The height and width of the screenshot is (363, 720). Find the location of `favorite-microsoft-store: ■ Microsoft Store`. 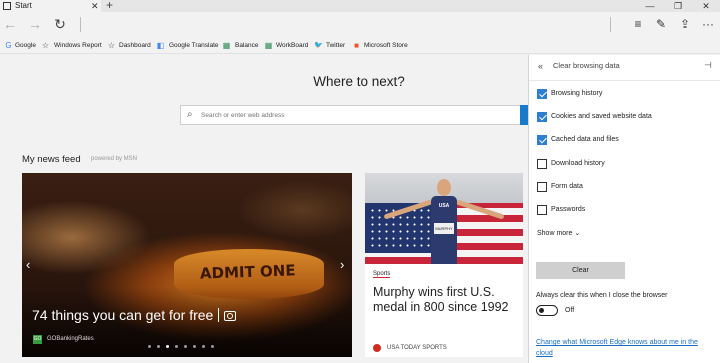

favorite-microsoft-store: ■ Microsoft Store is located at coordinates (380, 45).